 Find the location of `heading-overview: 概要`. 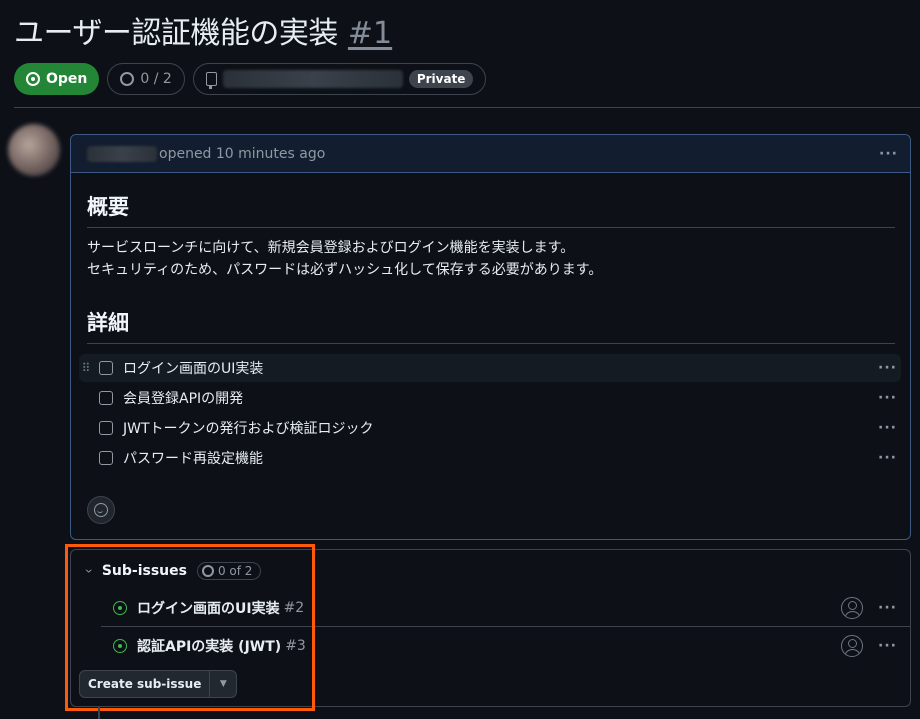

heading-overview: 概要 is located at coordinates (491, 209).